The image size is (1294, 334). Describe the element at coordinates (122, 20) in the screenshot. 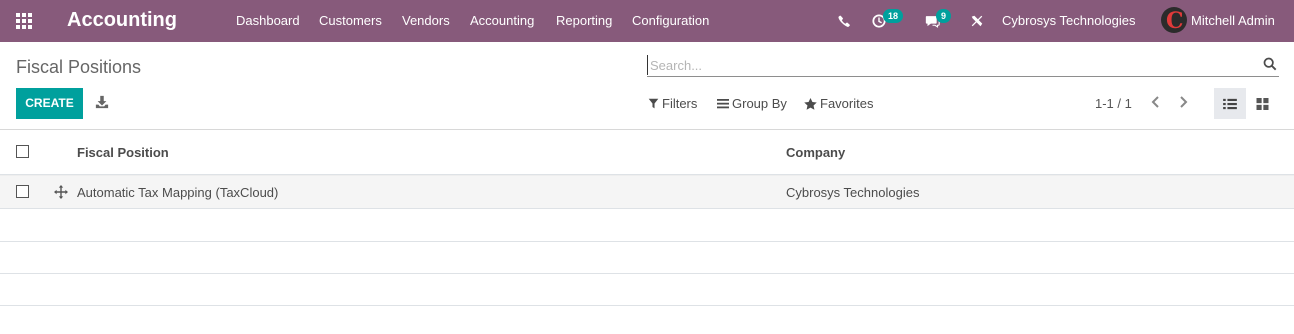

I see `app-title: Accounting` at that location.